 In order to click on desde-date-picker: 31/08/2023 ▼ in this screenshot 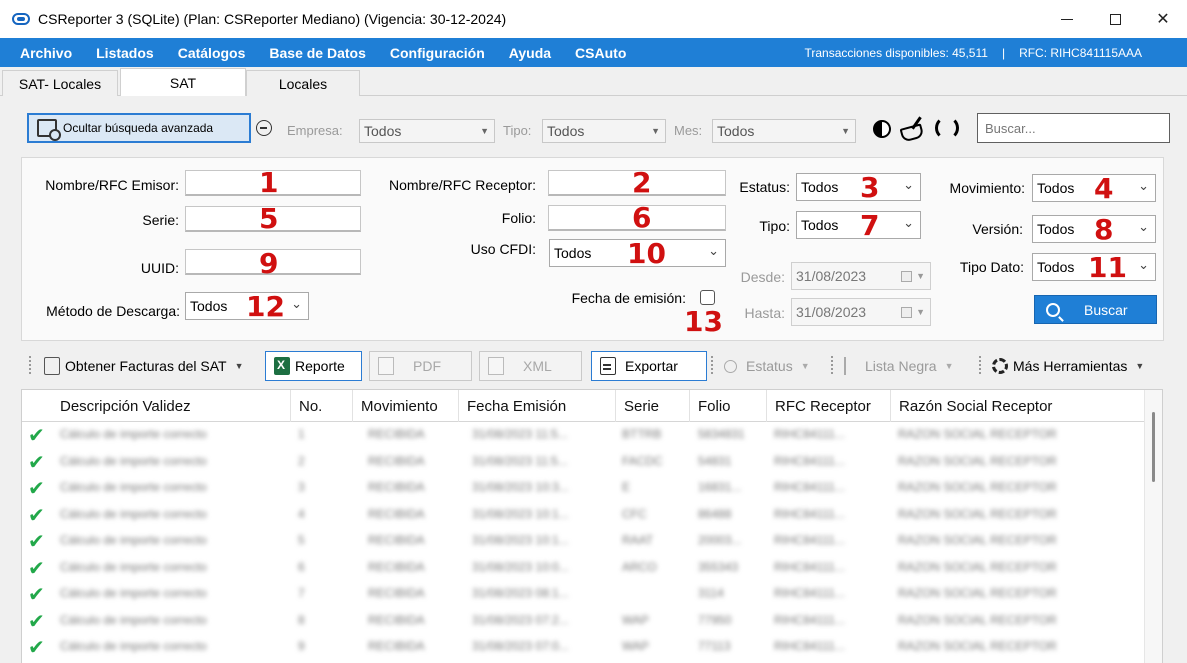, I will do `click(861, 276)`.